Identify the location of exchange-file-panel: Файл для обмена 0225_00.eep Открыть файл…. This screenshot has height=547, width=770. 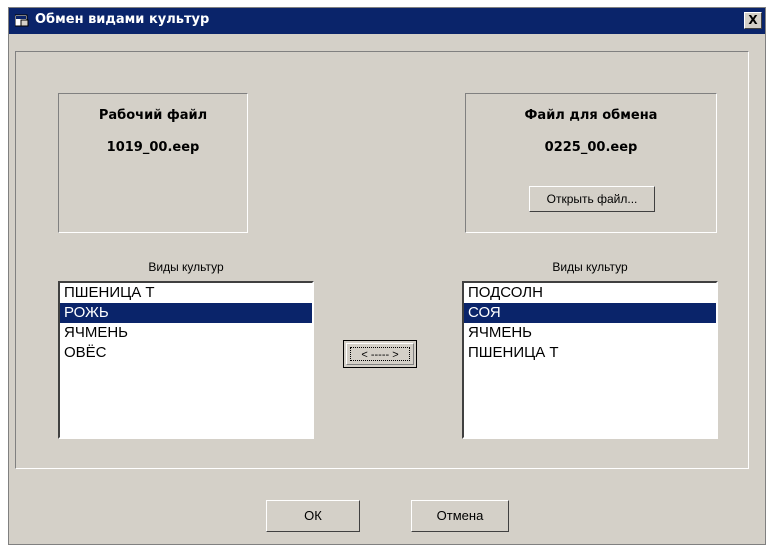
(591, 163).